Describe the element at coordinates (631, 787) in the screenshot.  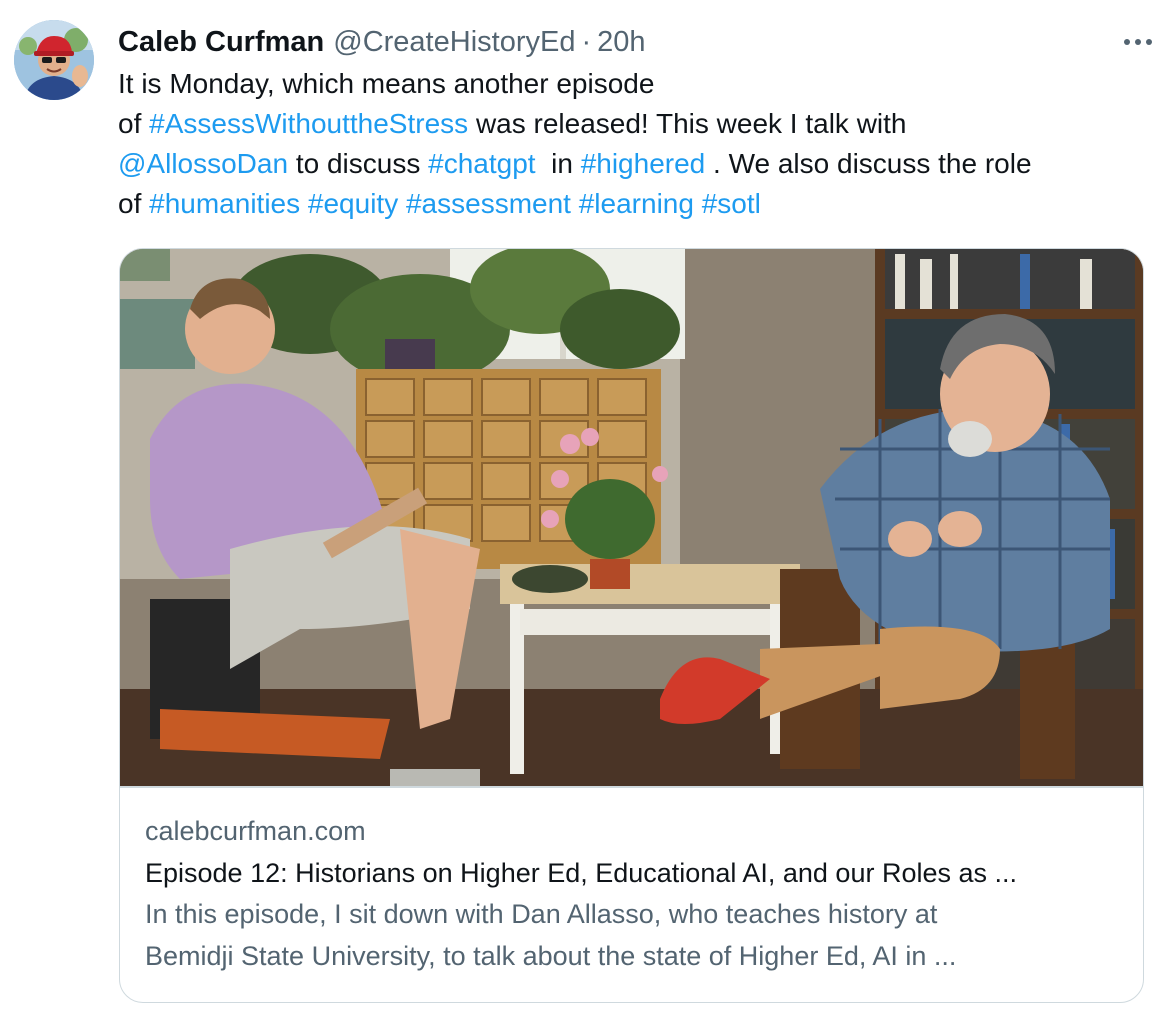
I see `card-divider` at that location.